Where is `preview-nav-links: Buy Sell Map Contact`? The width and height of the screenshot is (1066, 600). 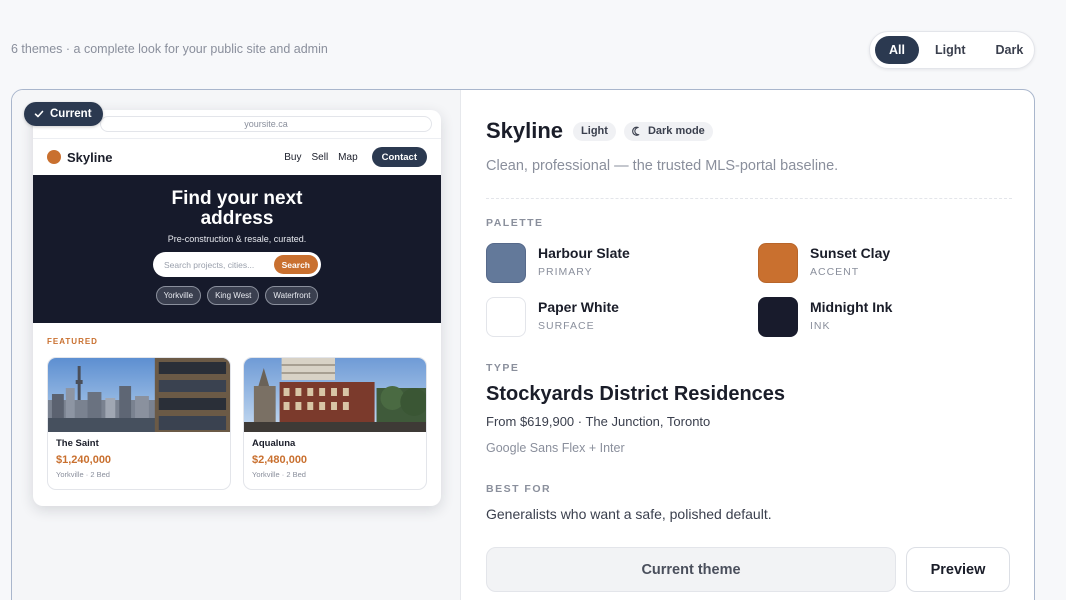 preview-nav-links: Buy Sell Map Contact is located at coordinates (355, 157).